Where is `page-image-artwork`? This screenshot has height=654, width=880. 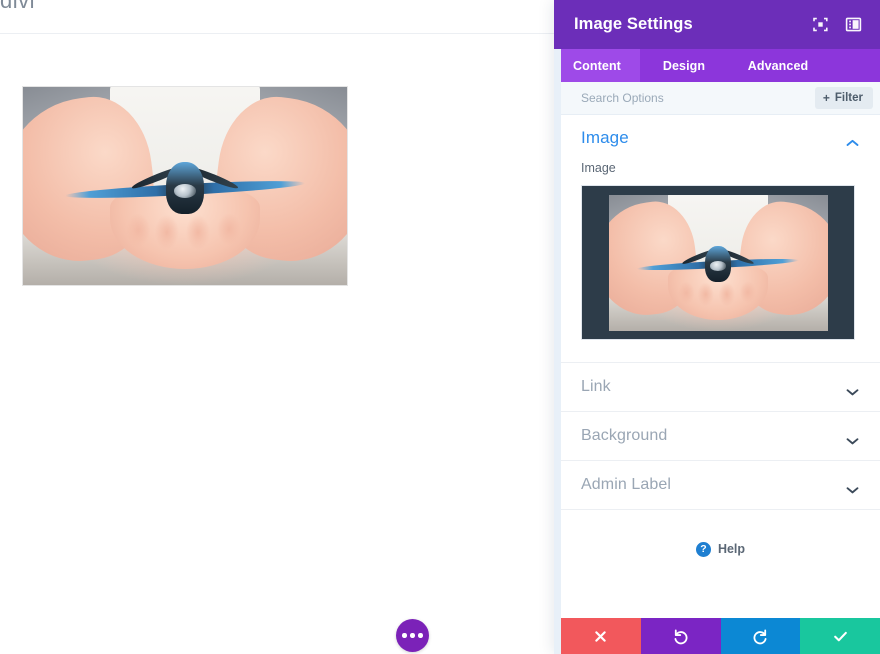 page-image-artwork is located at coordinates (185, 186).